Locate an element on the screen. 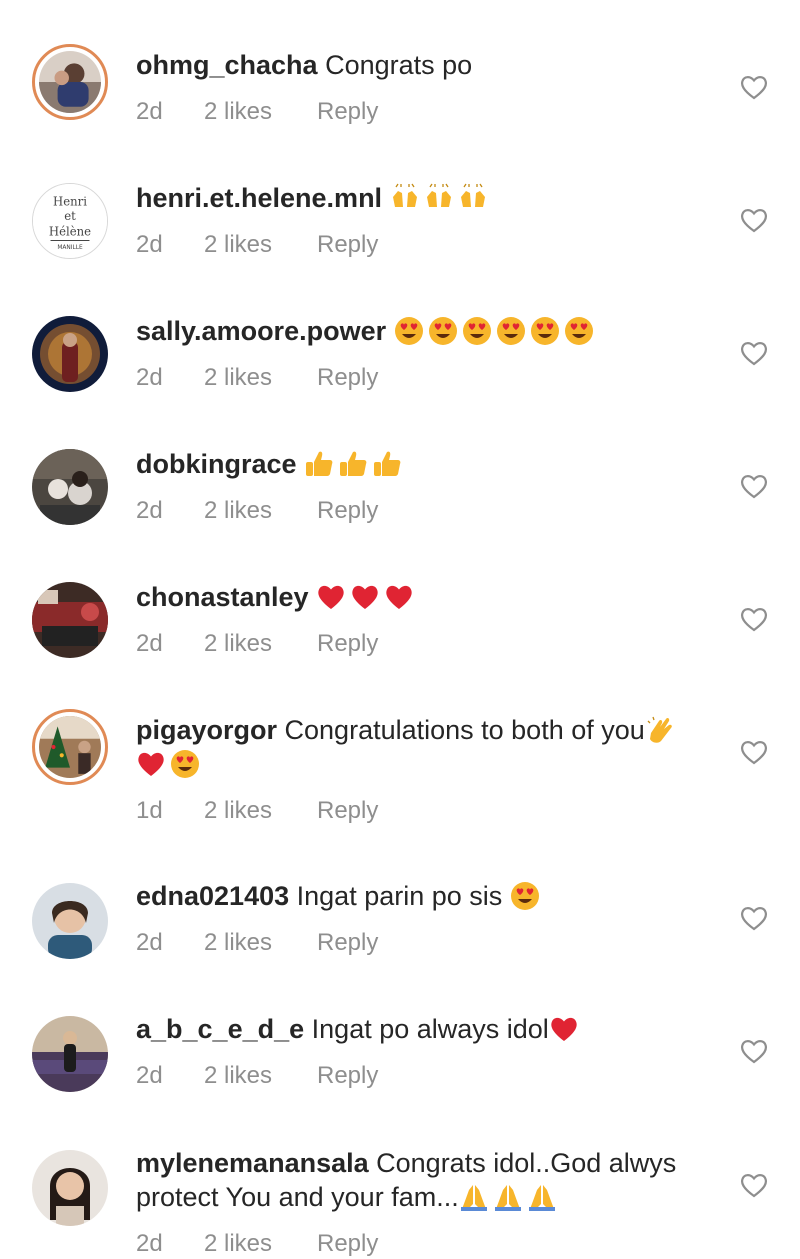 This screenshot has width=800, height=1259. username: dobkingrace is located at coordinates (216, 464).